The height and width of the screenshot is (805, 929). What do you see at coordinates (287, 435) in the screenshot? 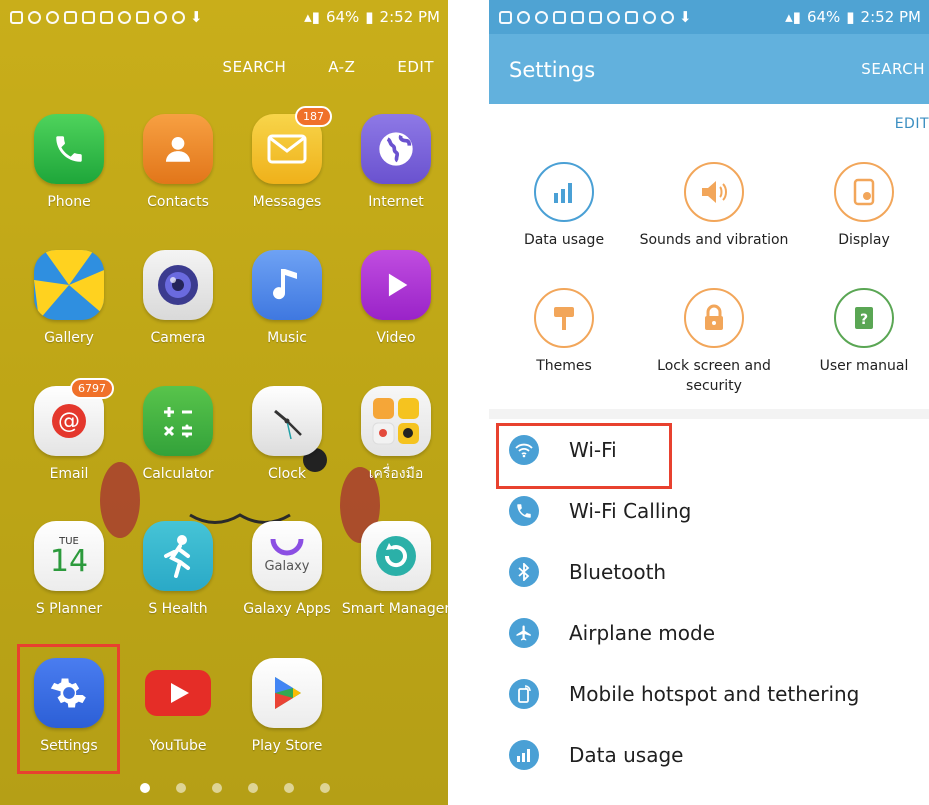
I see `app-clock: Clock` at bounding box center [287, 435].